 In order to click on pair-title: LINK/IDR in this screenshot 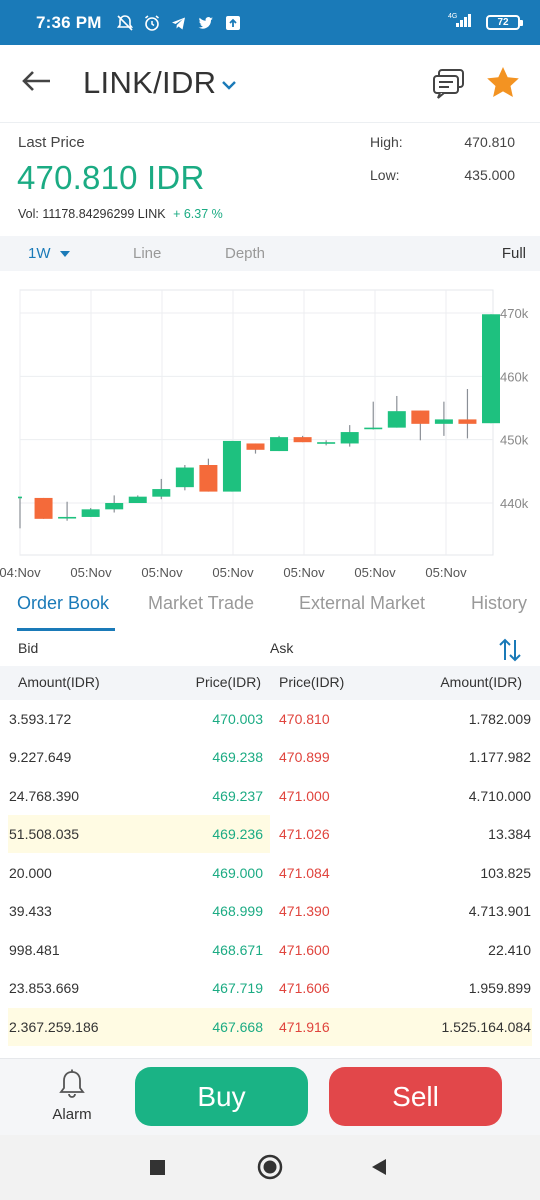, I will do `click(149, 83)`.